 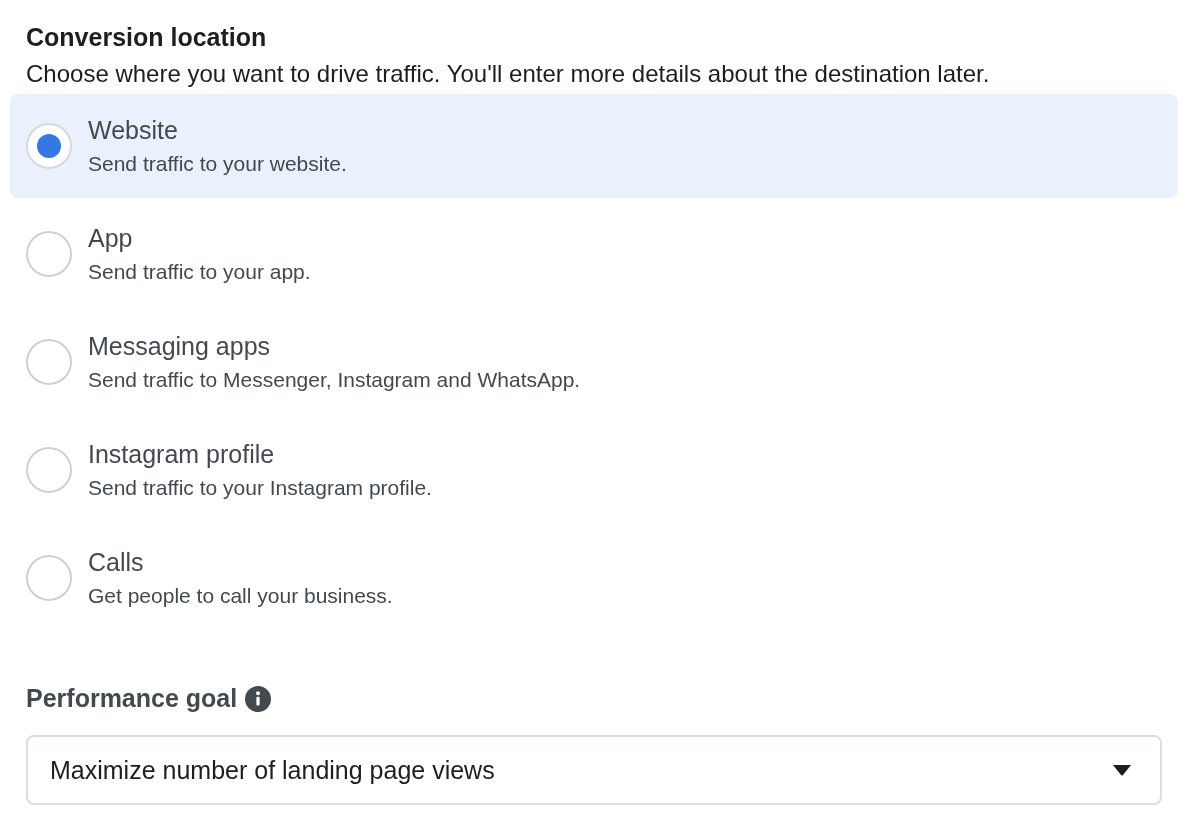 What do you see at coordinates (334, 380) in the screenshot?
I see `option-description: Send traffic to Messenger, Instagram and WhatsApp.` at bounding box center [334, 380].